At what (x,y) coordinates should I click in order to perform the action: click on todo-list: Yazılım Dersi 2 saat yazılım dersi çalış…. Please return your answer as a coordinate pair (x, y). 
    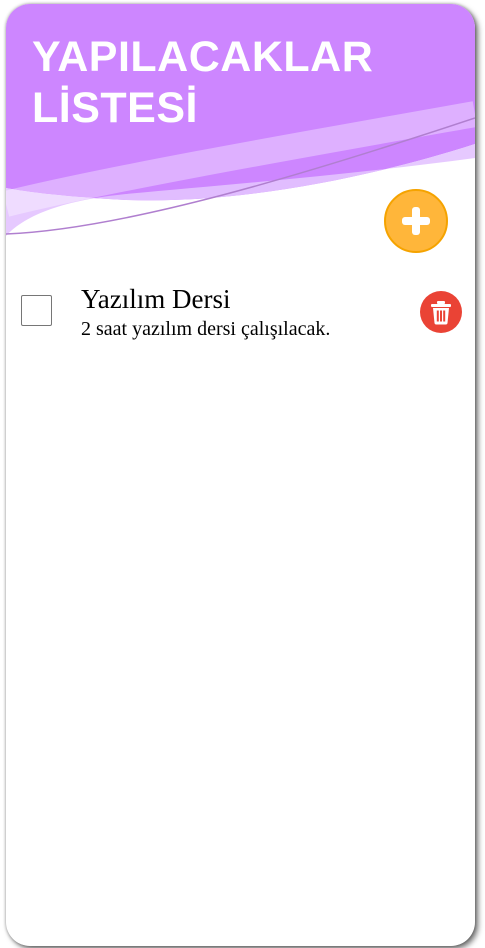
    Looking at the image, I should click on (240, 315).